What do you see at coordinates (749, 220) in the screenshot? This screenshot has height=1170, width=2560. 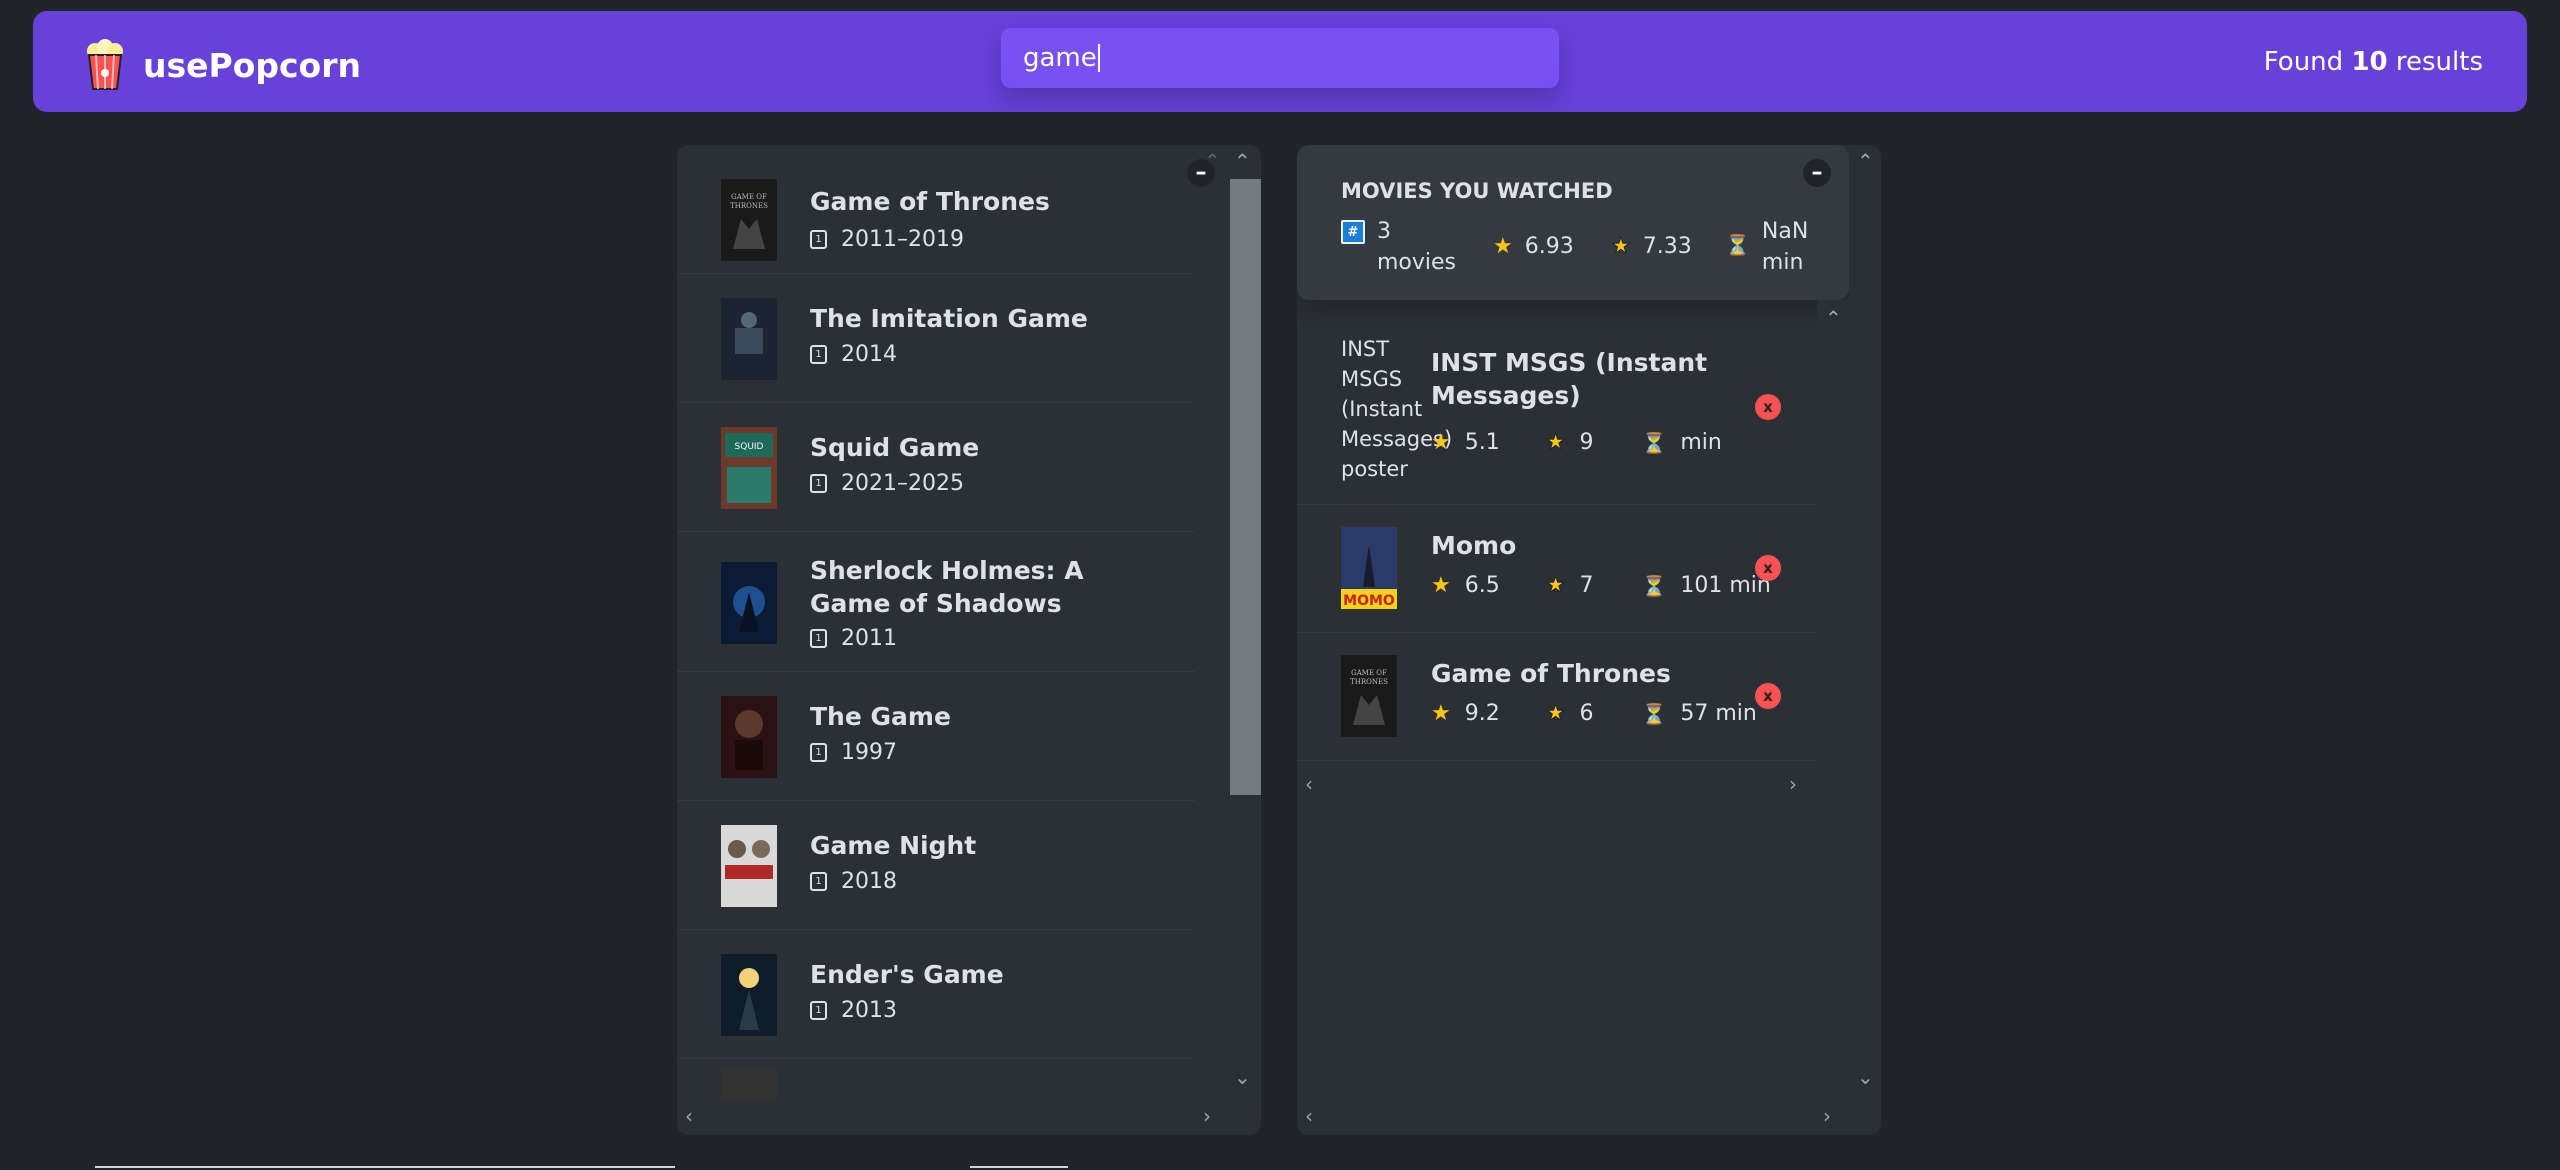 I see `movie-poster: GAME OF THRONES` at bounding box center [749, 220].